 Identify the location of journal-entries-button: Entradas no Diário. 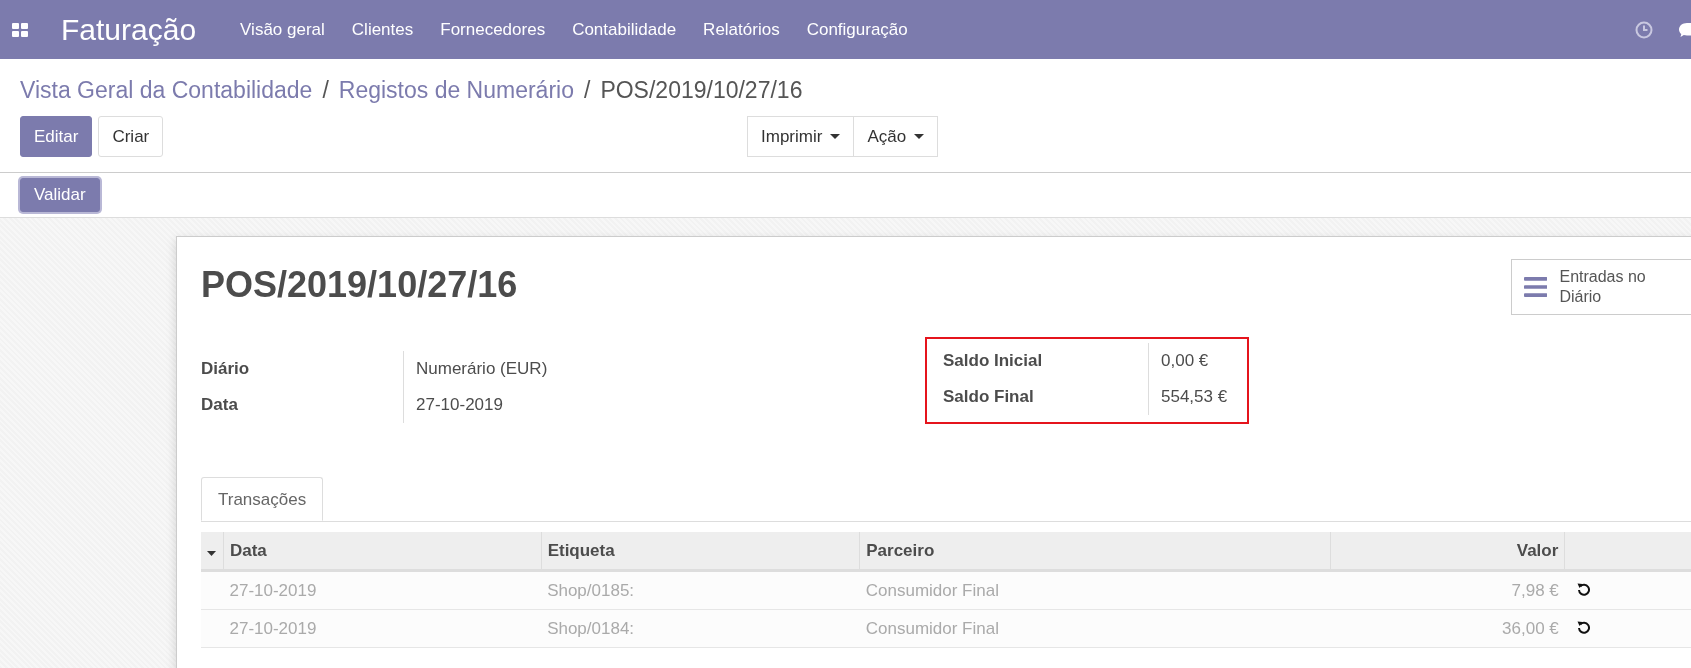
(1601, 287).